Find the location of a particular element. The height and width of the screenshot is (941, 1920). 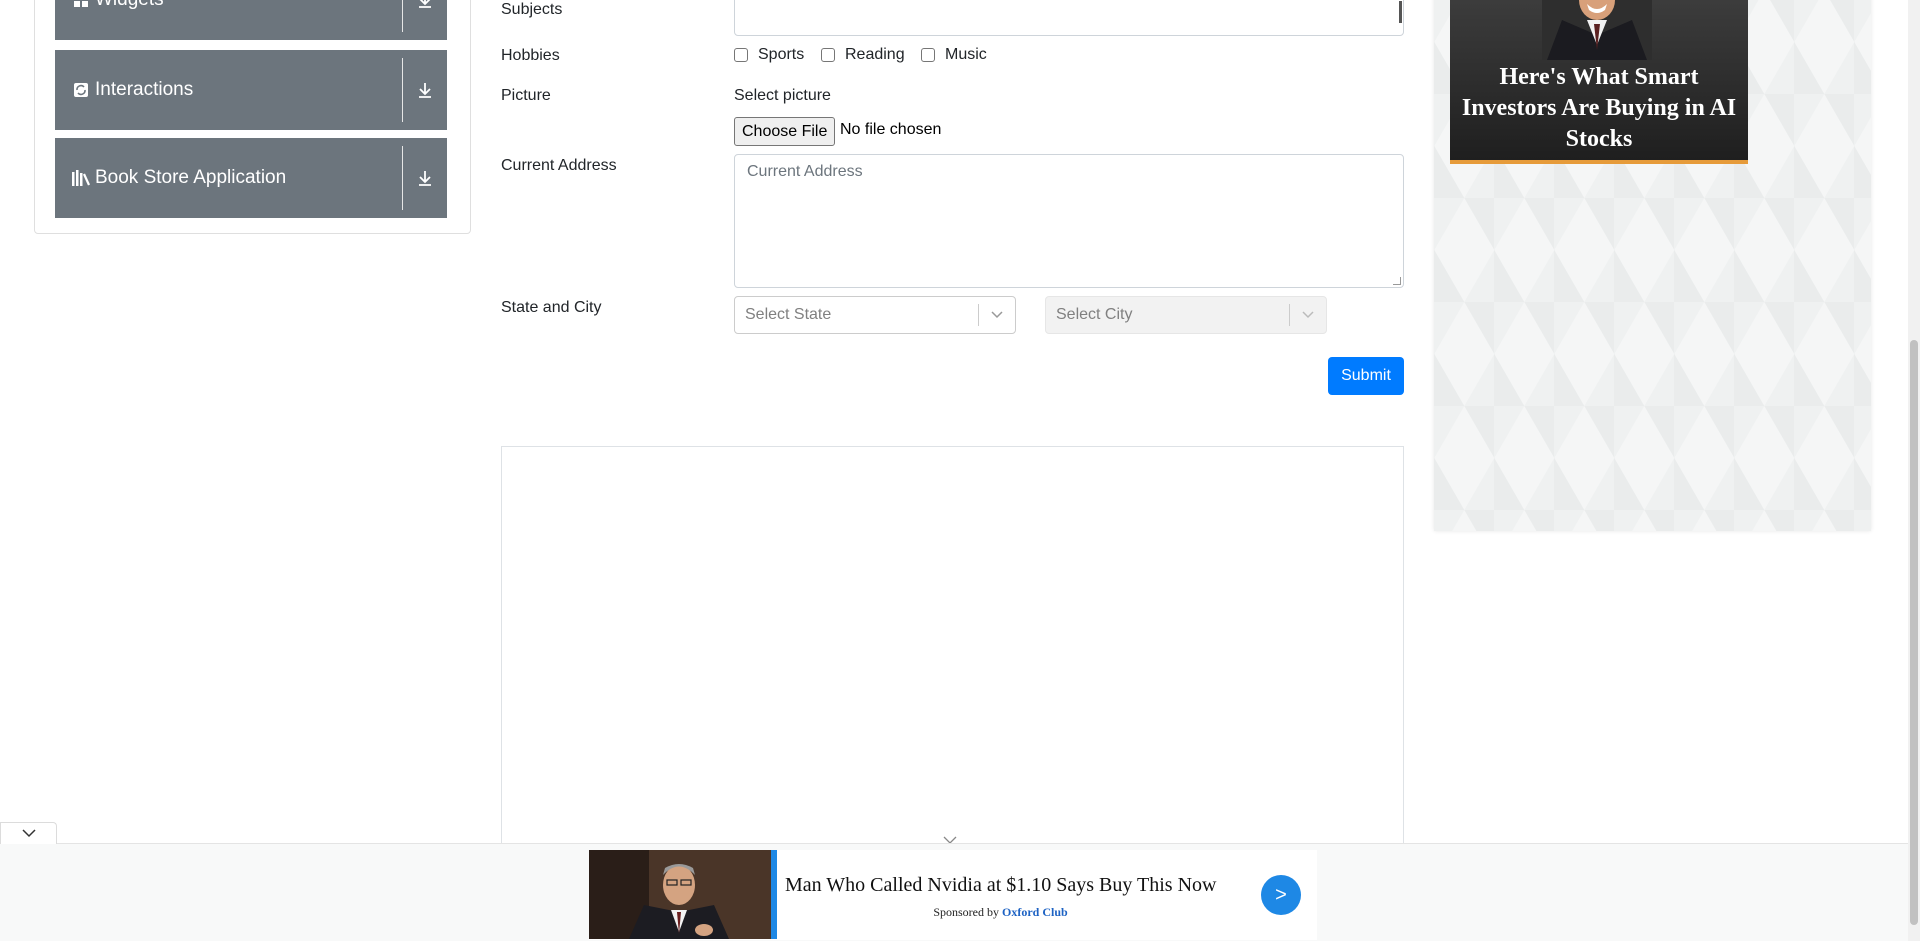

hobby-reading-checkbox: Reading is located at coordinates (863, 55).